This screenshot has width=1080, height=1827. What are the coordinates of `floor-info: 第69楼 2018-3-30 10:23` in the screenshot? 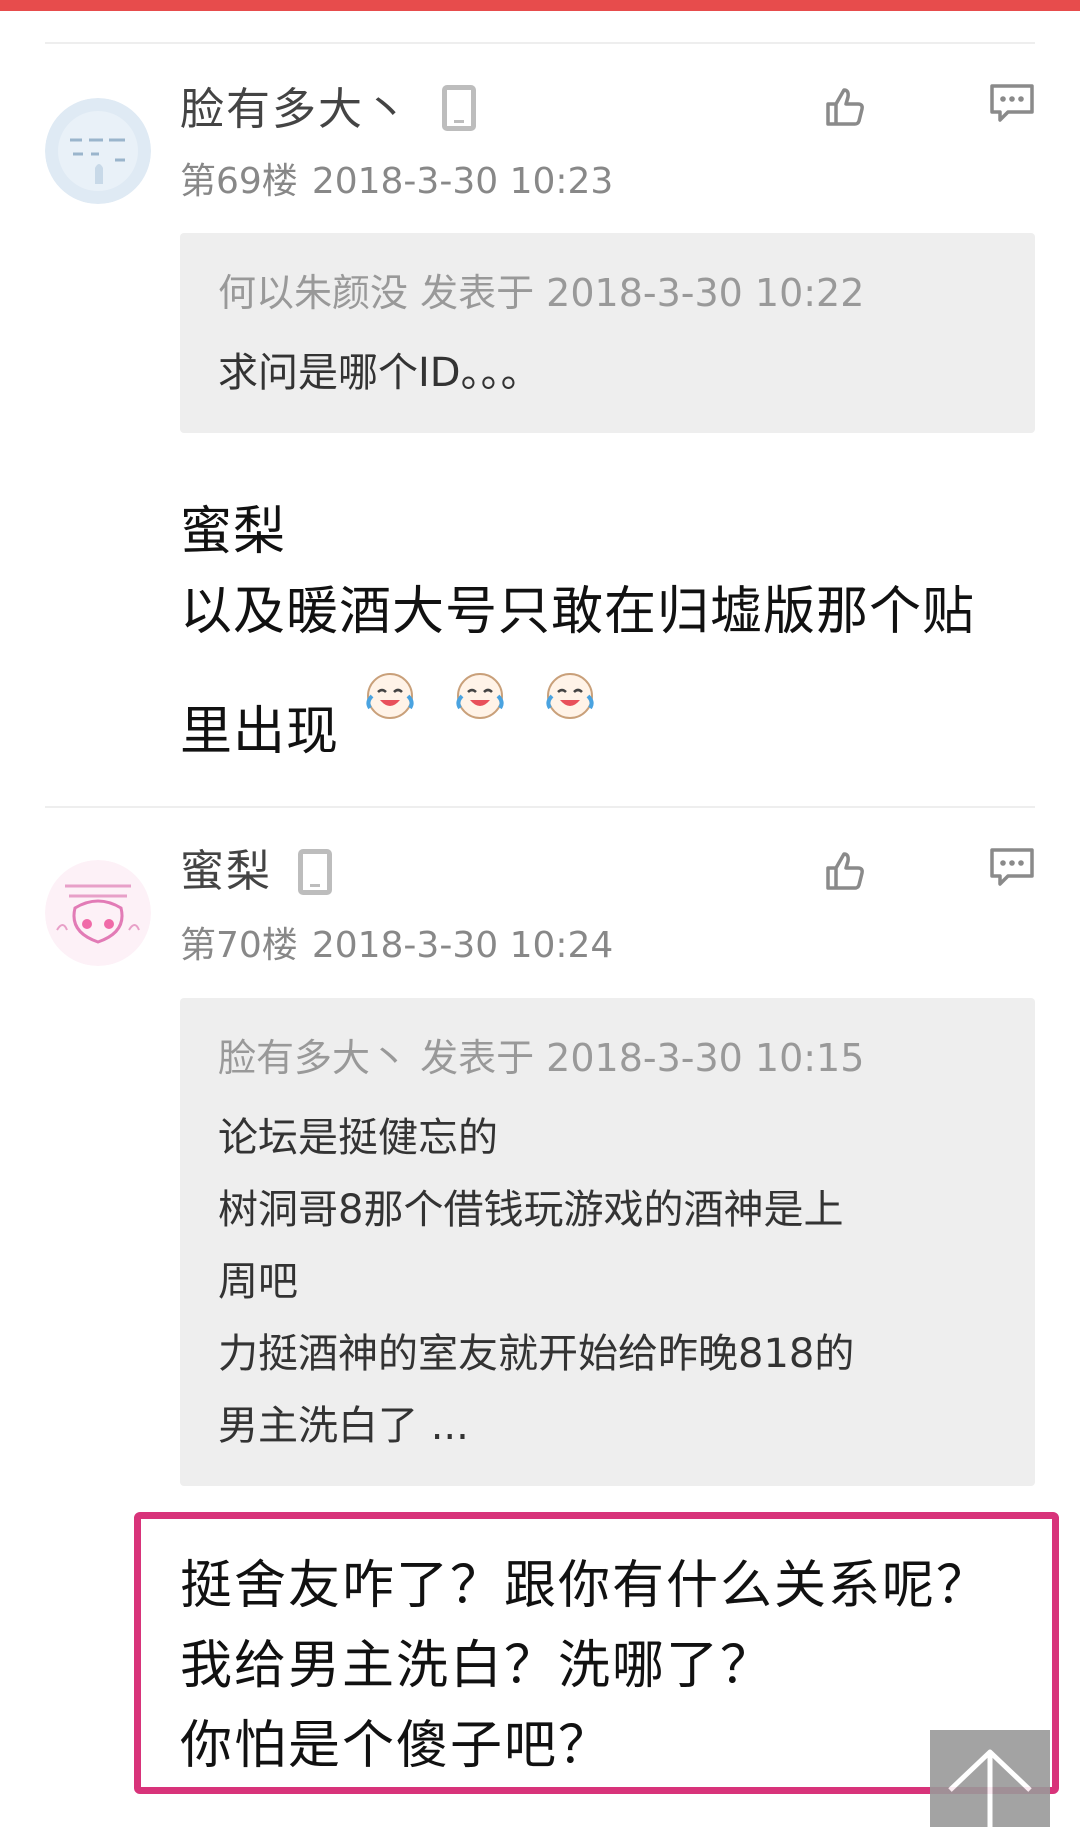 It's located at (396, 182).